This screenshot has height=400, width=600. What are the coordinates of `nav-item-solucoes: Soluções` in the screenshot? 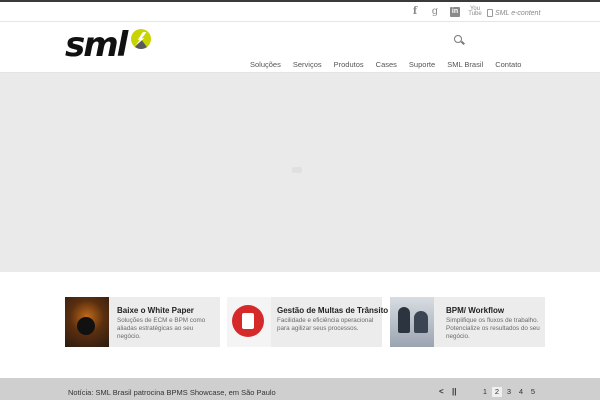 It's located at (265, 66).